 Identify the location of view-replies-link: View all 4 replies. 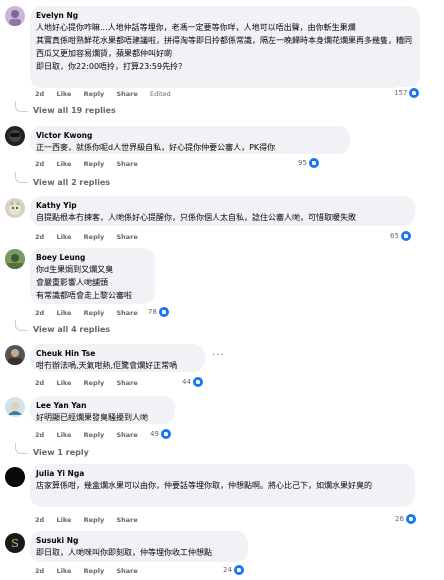
(71, 329).